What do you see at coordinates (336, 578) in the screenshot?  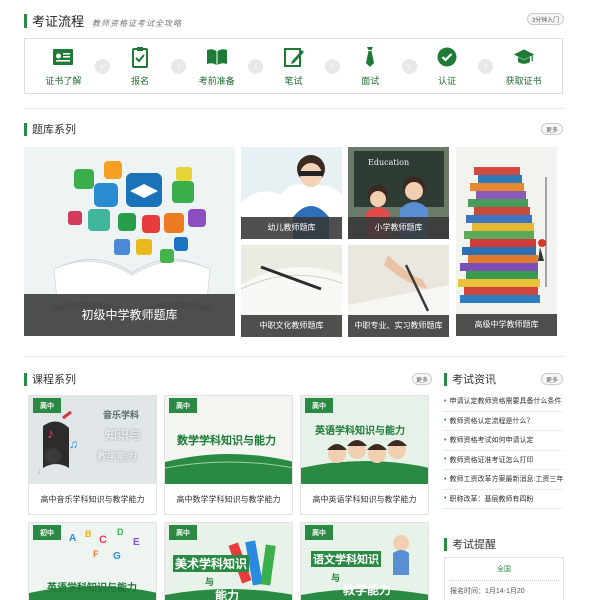 I see `banner-line: 与` at bounding box center [336, 578].